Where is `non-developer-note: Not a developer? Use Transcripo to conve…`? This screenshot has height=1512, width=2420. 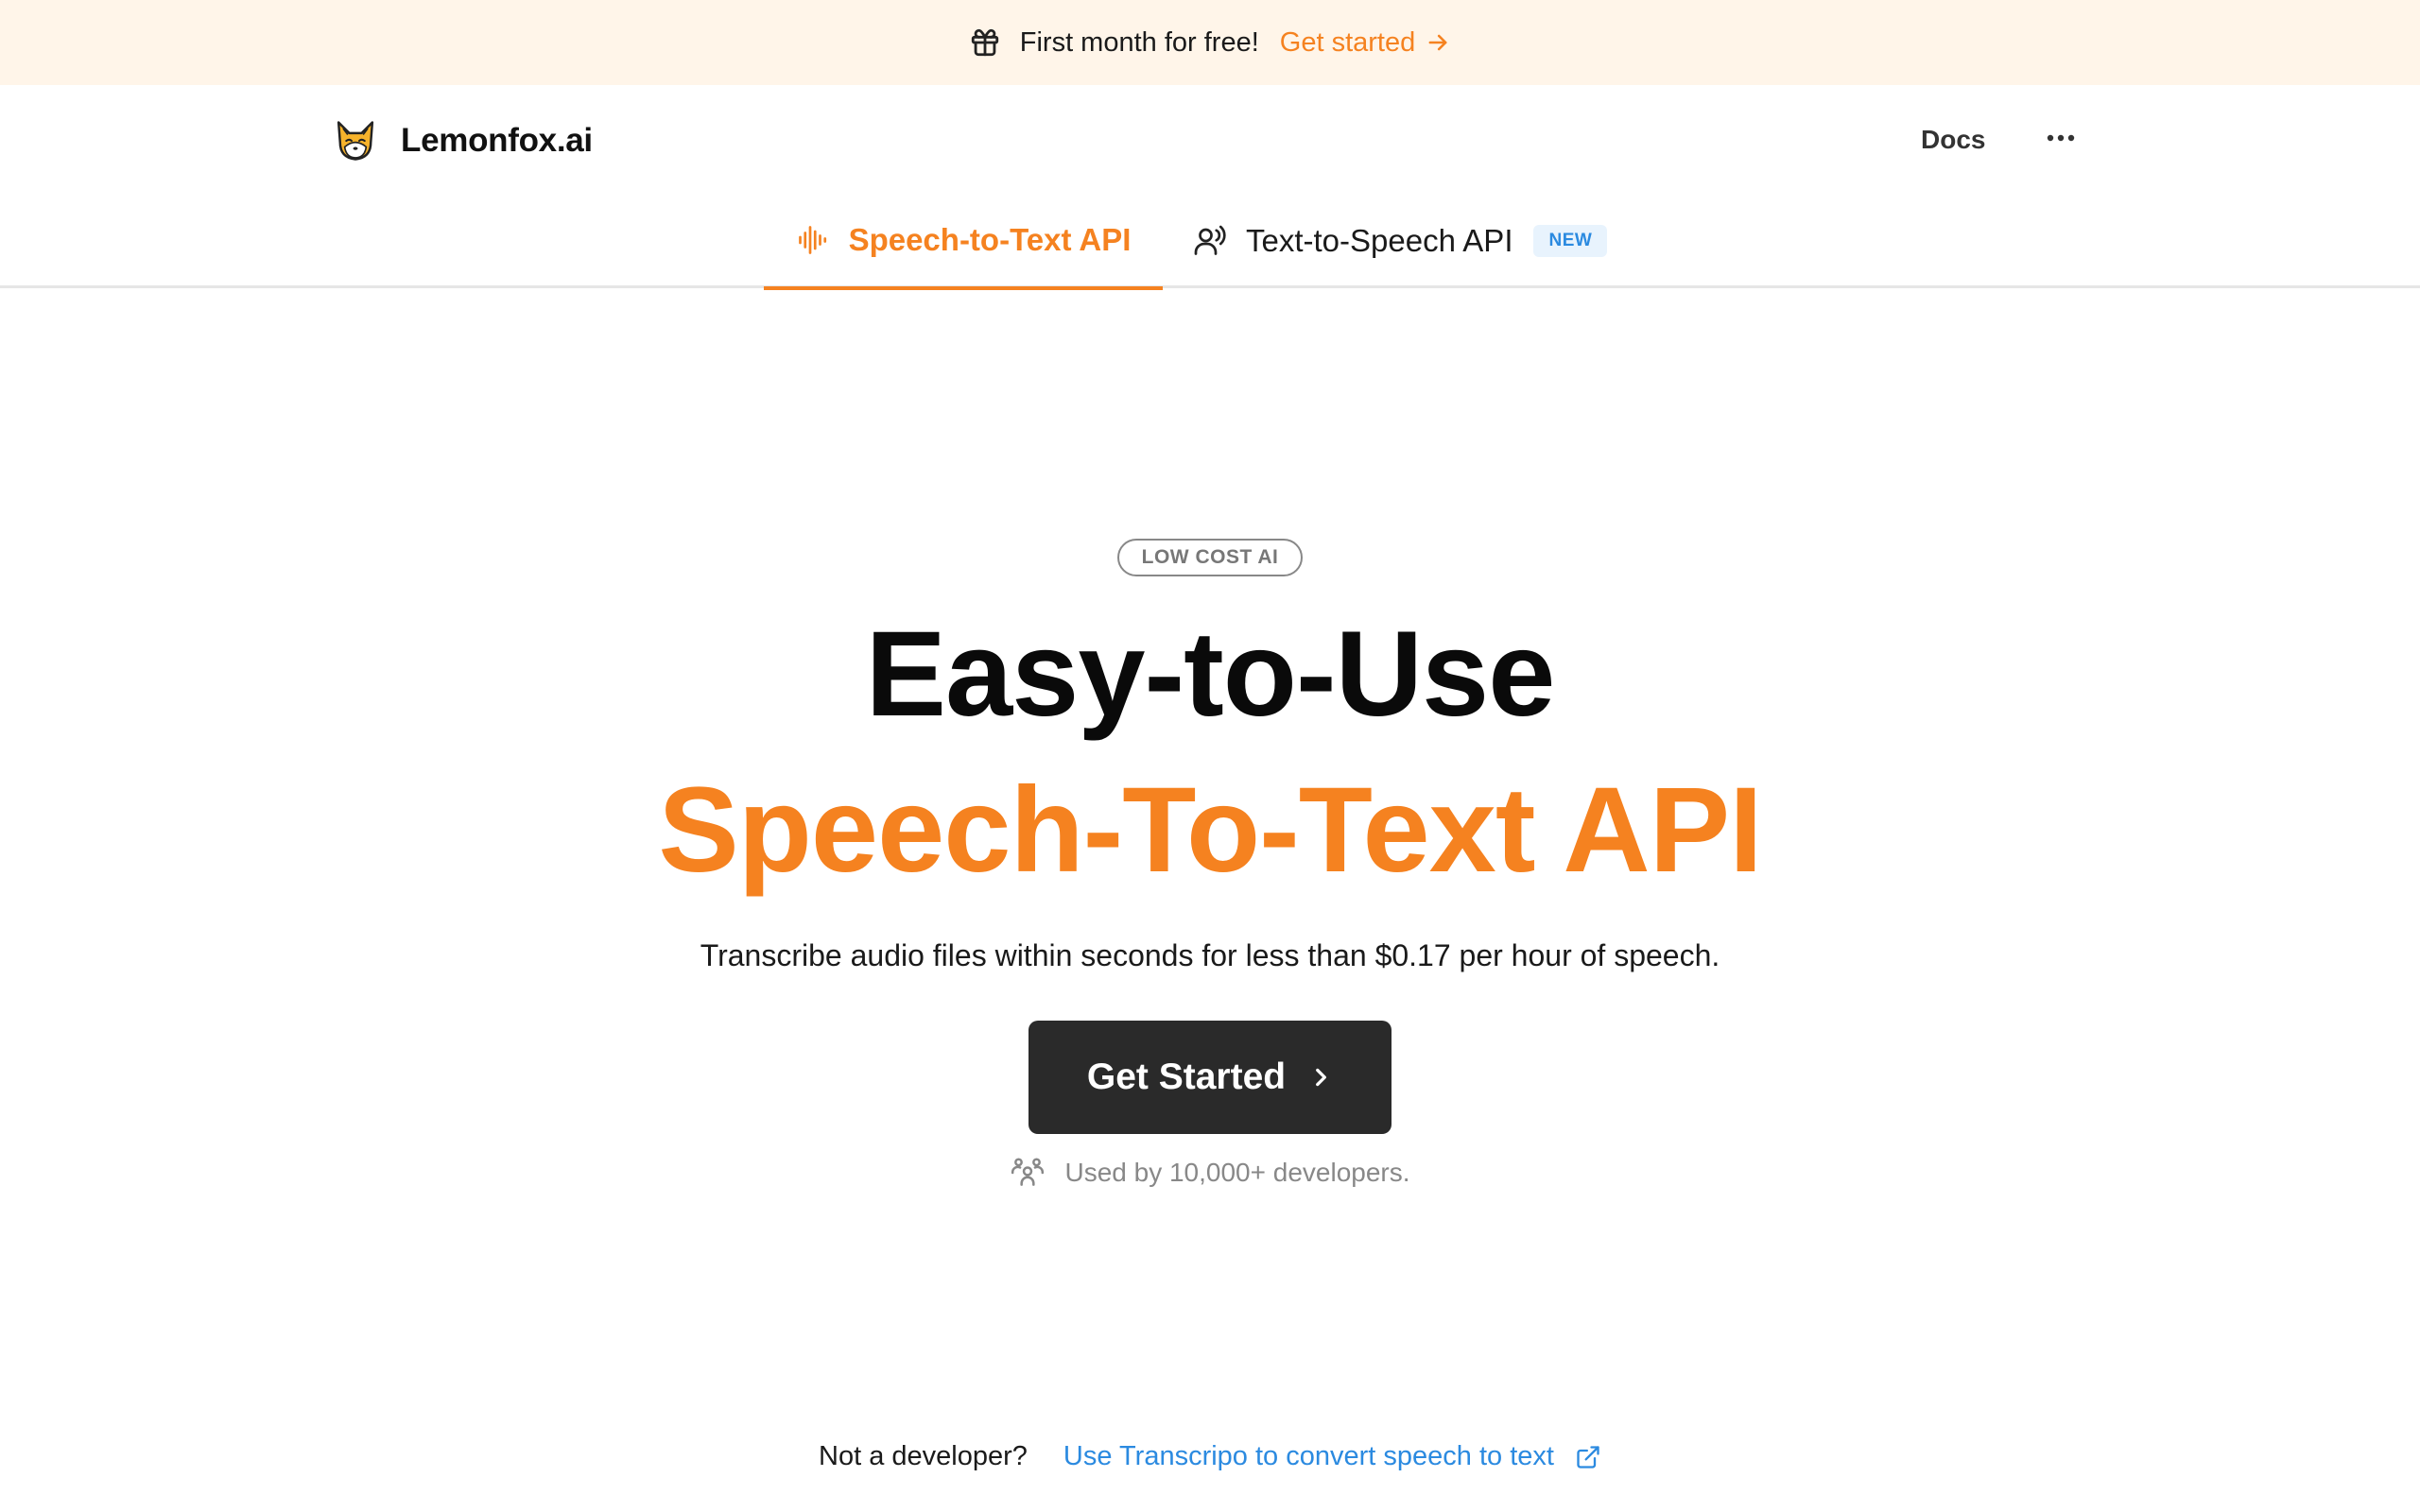
non-developer-note: Not a developer? Use Transcripo to conve… is located at coordinates (1210, 1456).